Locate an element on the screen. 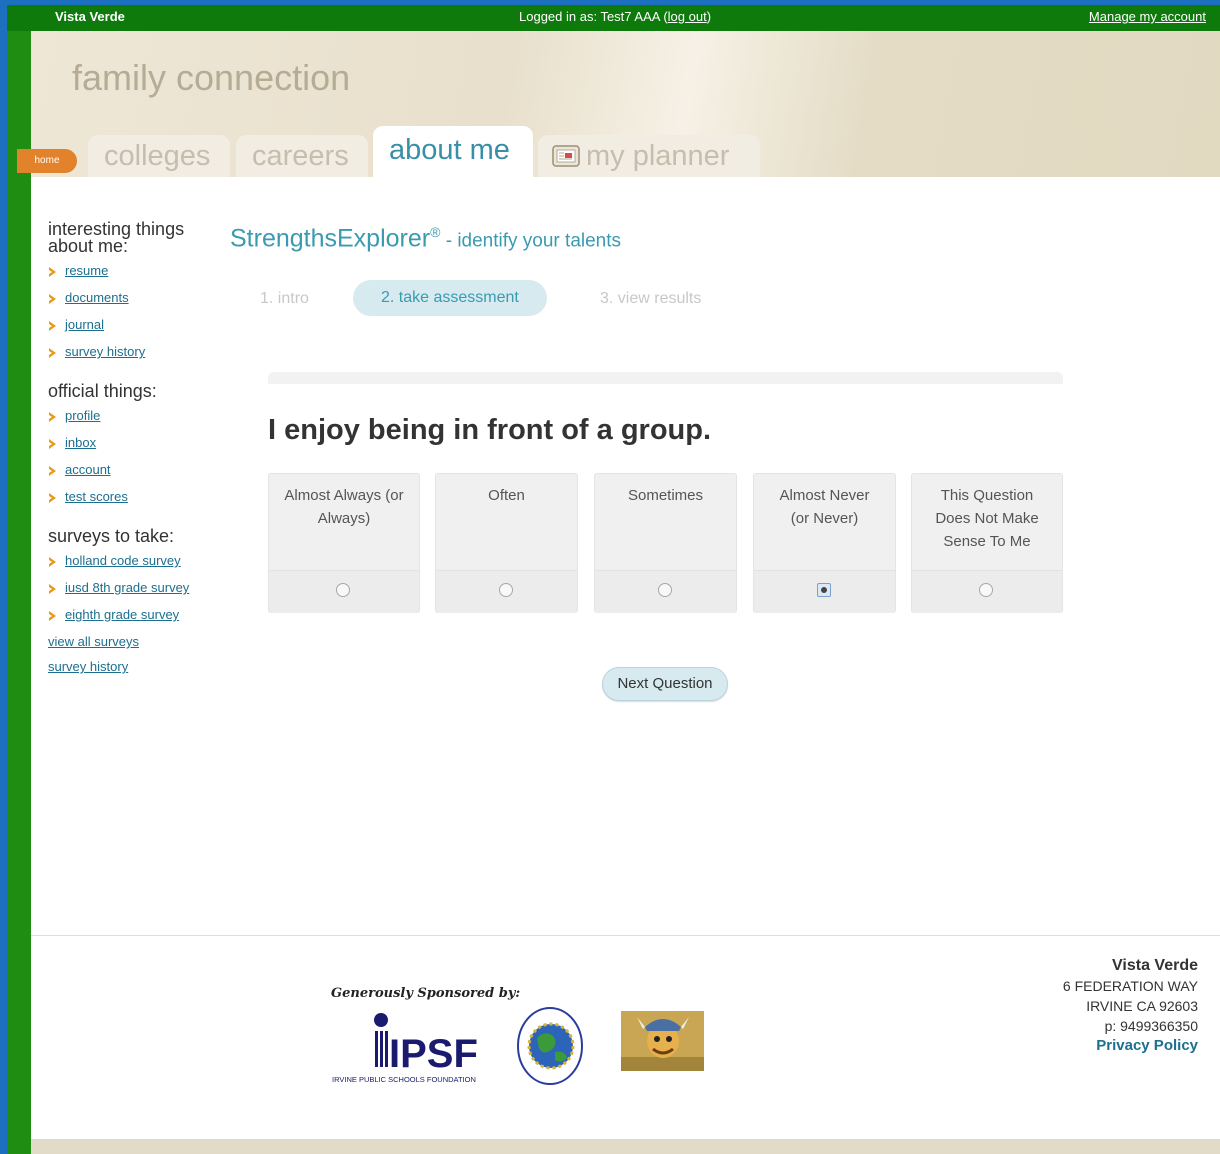 Image resolution: width=1220 pixels, height=1154 pixels. sidebar-link-documents: documents is located at coordinates (97, 297).